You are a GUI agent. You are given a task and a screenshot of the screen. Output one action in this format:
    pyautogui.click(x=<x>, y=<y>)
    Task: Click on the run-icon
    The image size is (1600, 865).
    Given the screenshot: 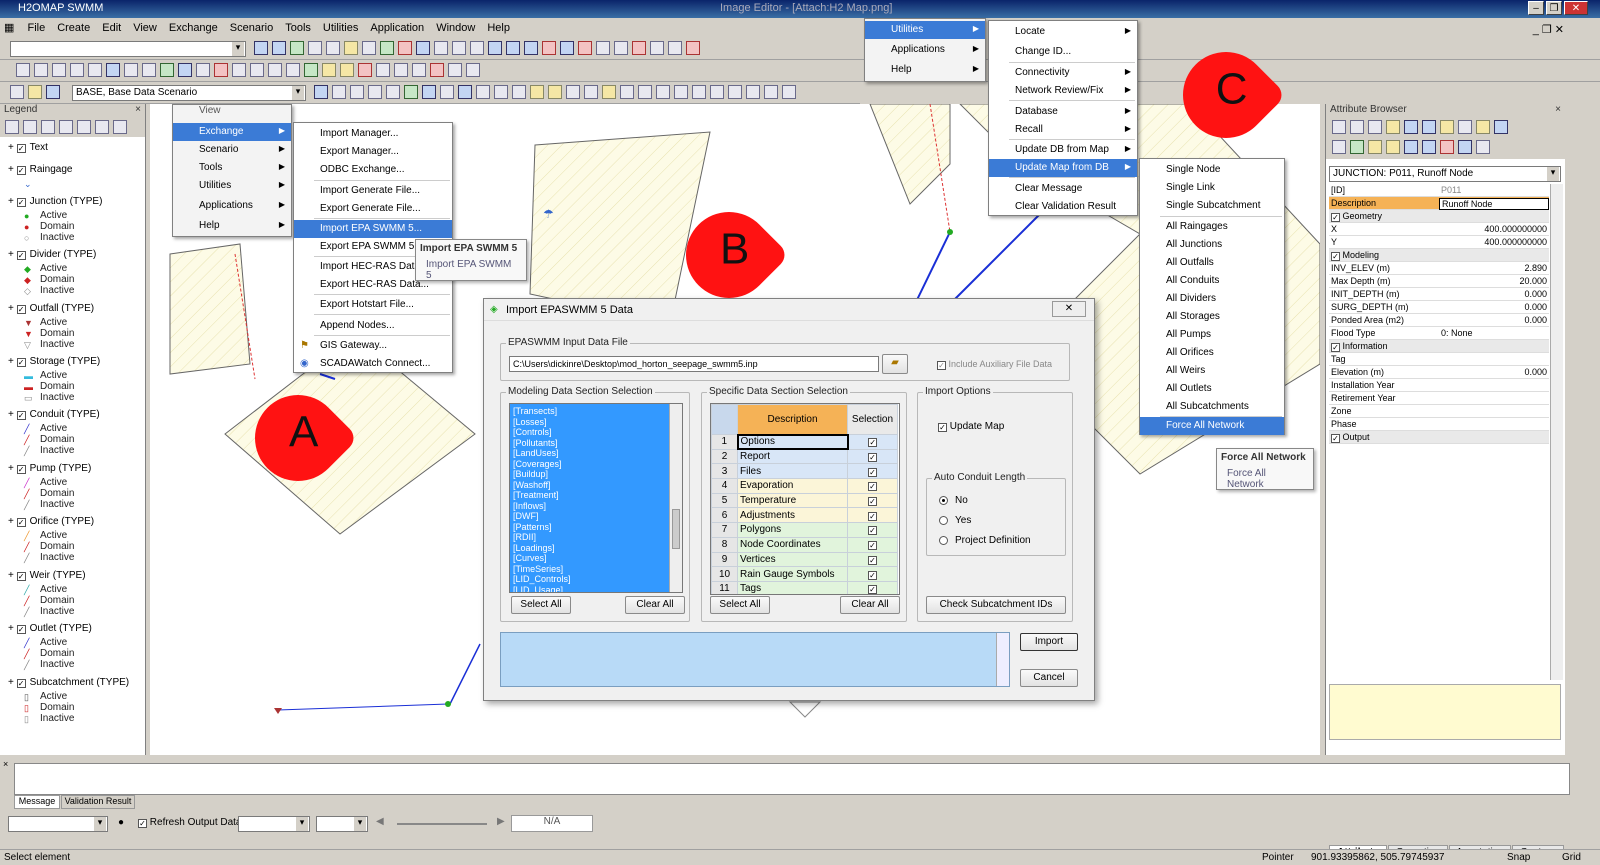 What is the action you would take?
    pyautogui.click(x=321, y=92)
    